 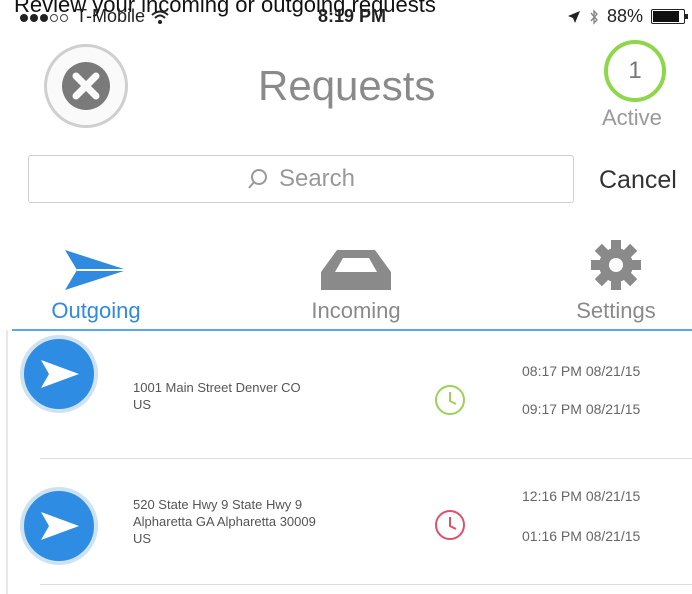 I want to click on address-line: 520 State Hwy 9 State Hwy 9, so click(x=218, y=504).